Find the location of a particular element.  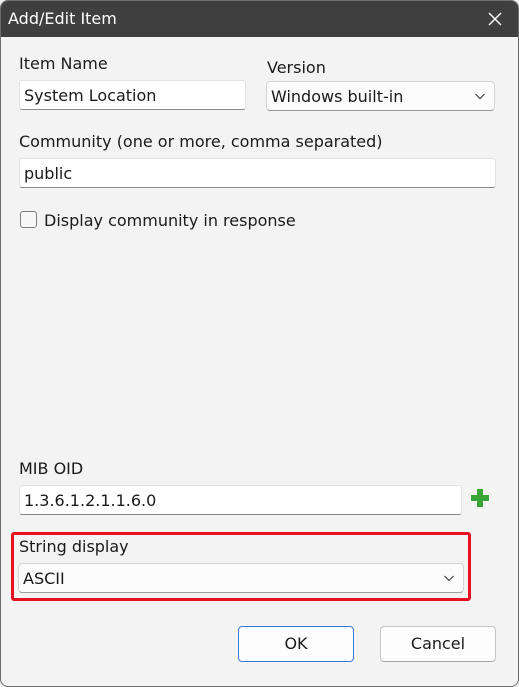

ok-button: OK is located at coordinates (296, 644).